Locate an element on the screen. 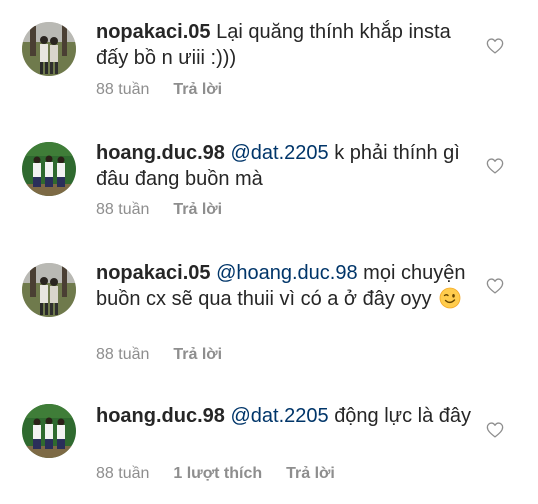 This screenshot has height=504, width=538. like-count: 1 lượt thích is located at coordinates (217, 473).